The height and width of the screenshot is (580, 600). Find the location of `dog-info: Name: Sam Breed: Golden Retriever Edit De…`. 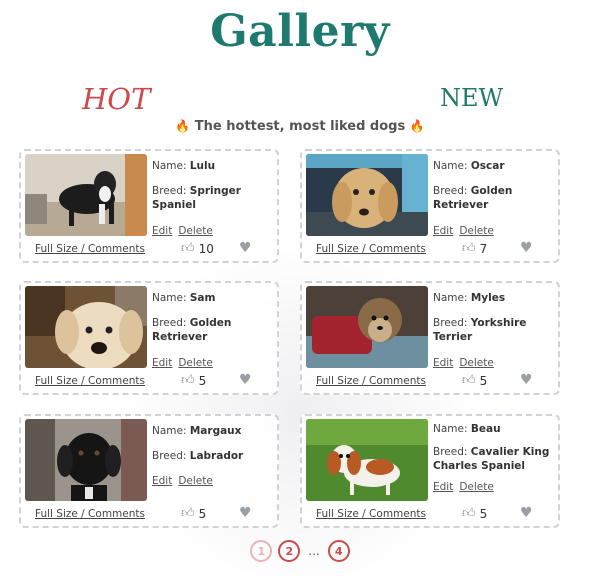

dog-info: Name: Sam Breed: Golden Retriever Edit De… is located at coordinates (215, 330).